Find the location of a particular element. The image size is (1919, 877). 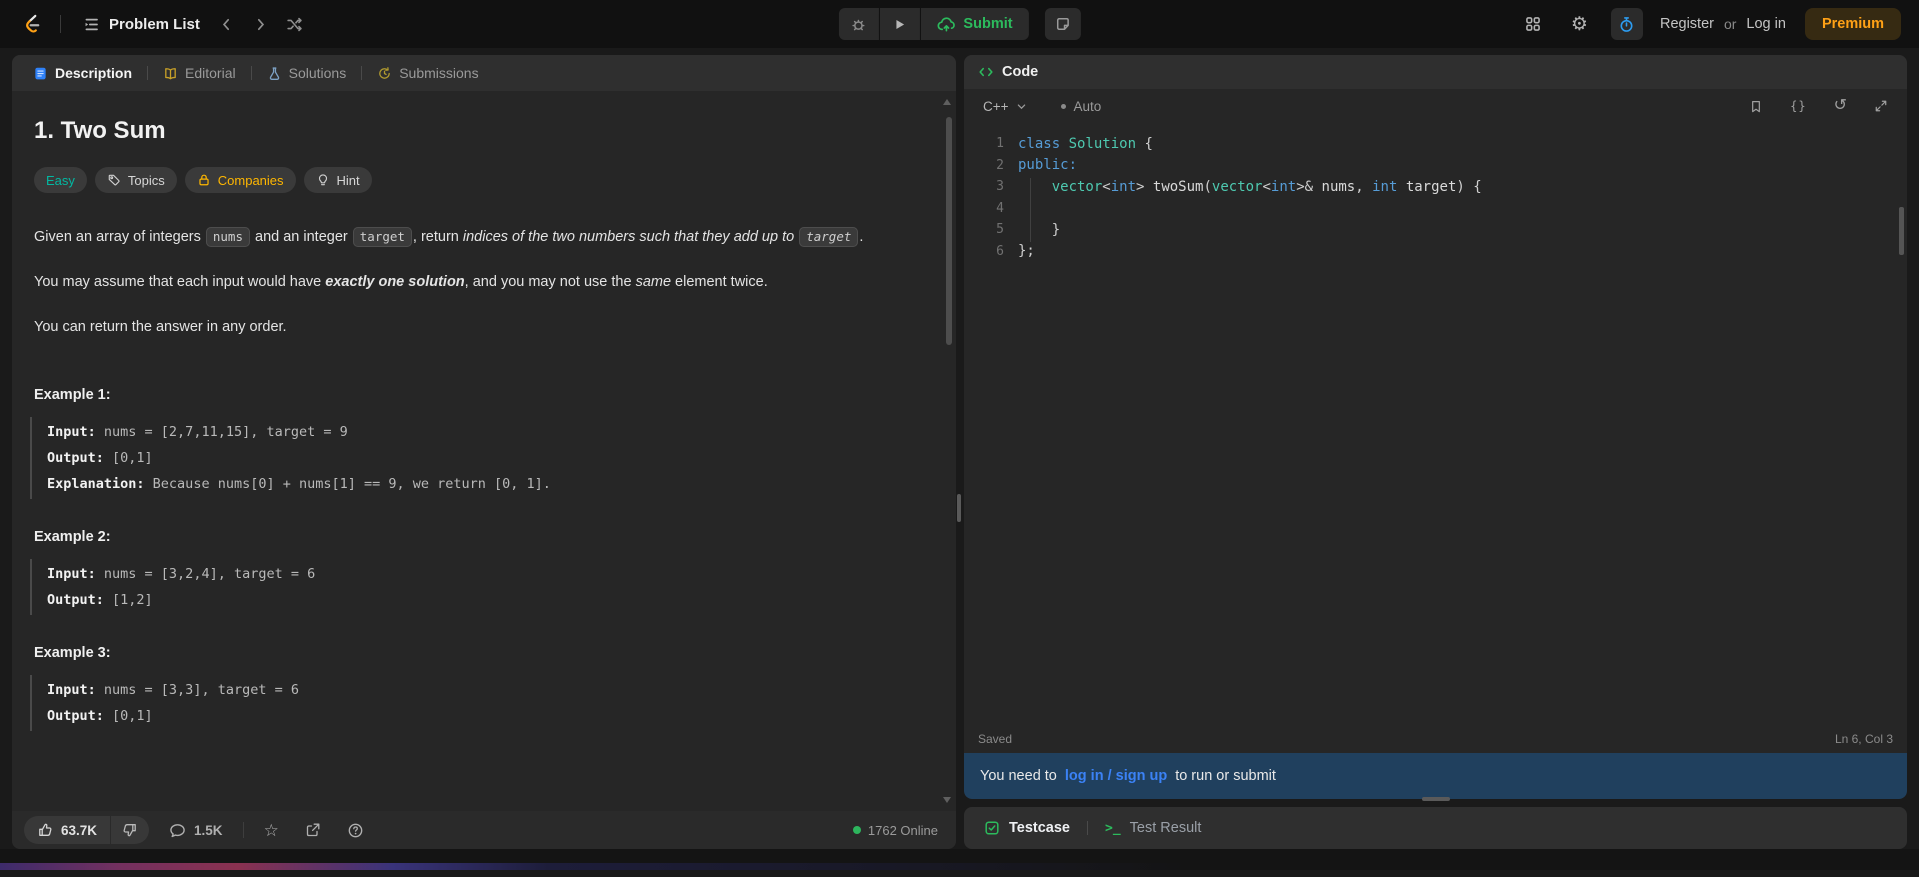

hint-badge: Hint is located at coordinates (337, 180).